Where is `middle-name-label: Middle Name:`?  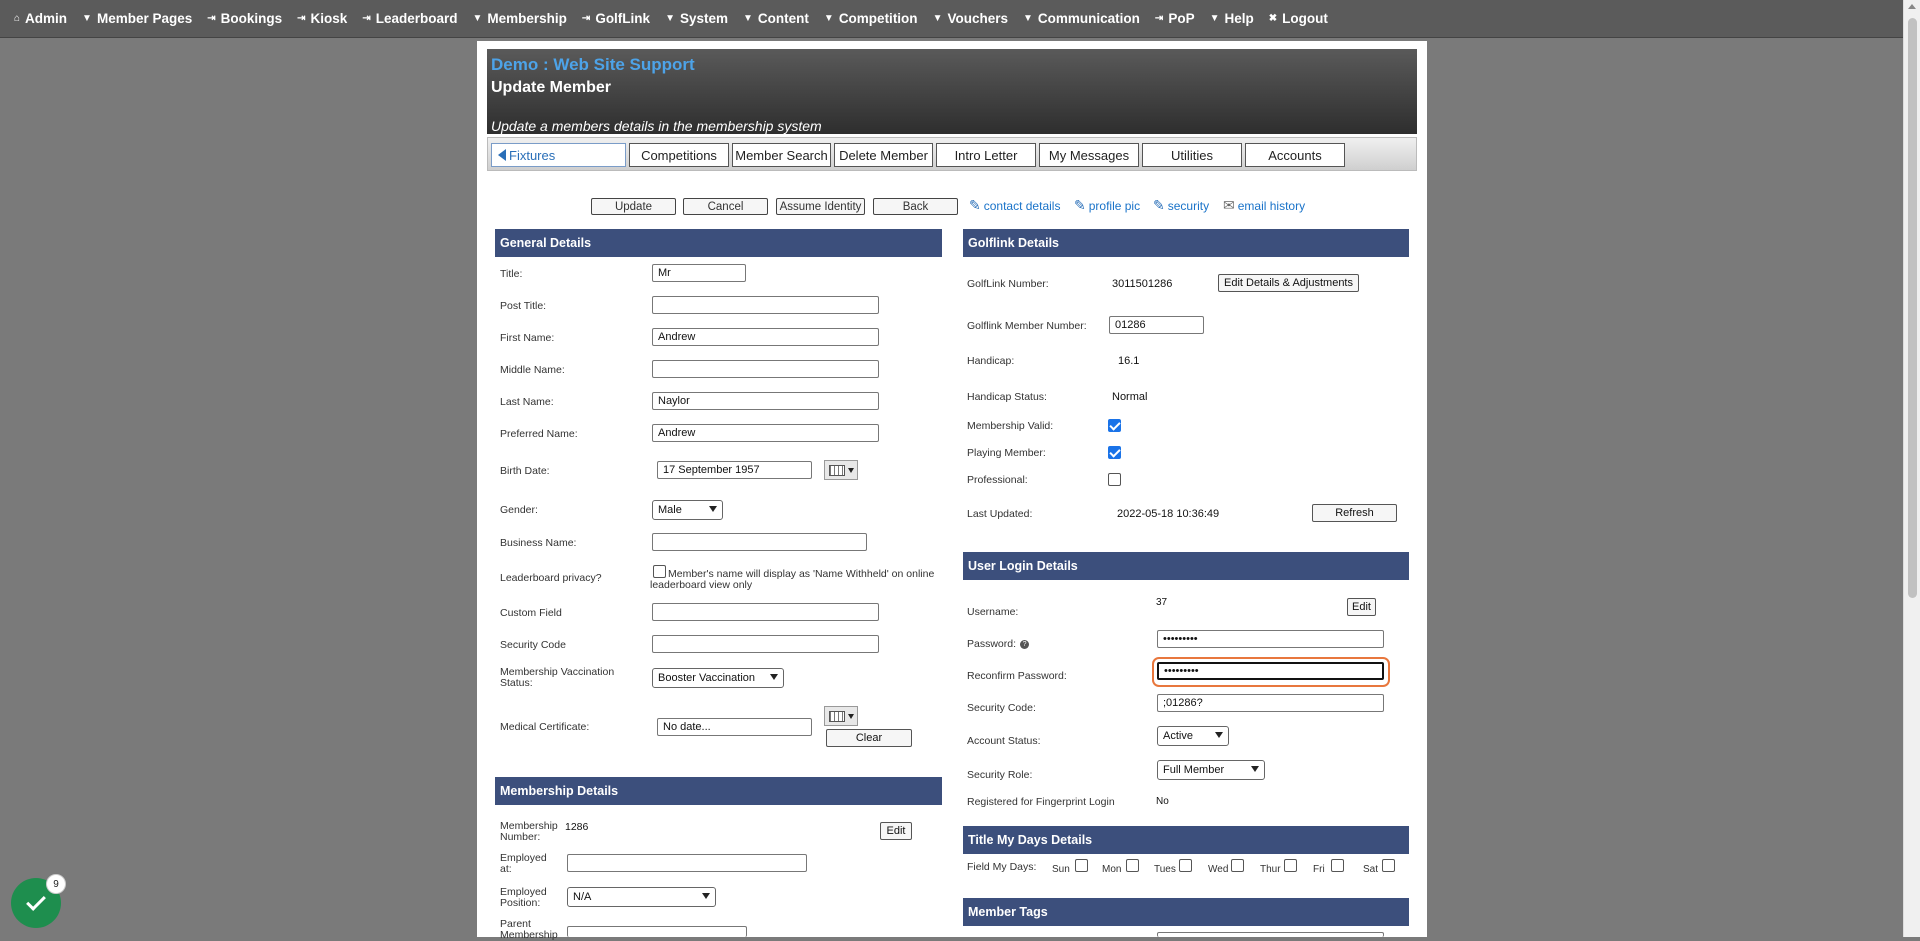
middle-name-label: Middle Name: is located at coordinates (532, 370).